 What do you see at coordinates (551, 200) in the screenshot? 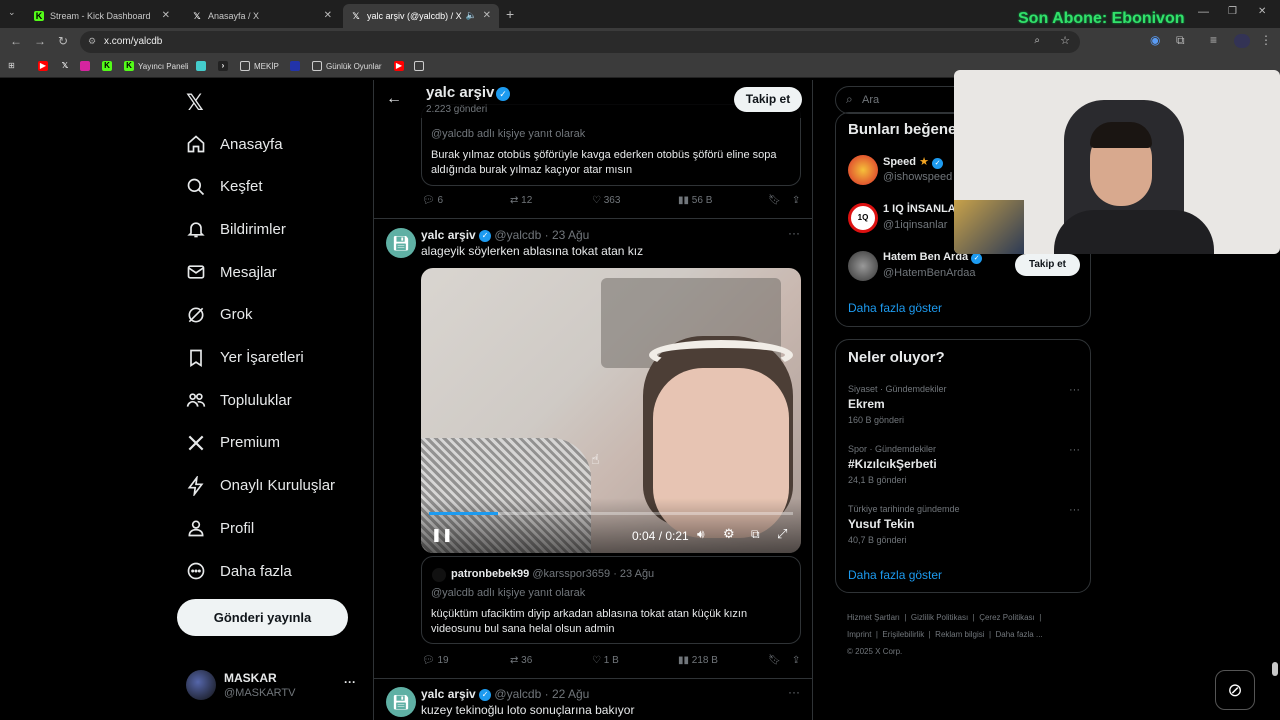
I see `repost-button: ⇄ 12` at bounding box center [551, 200].